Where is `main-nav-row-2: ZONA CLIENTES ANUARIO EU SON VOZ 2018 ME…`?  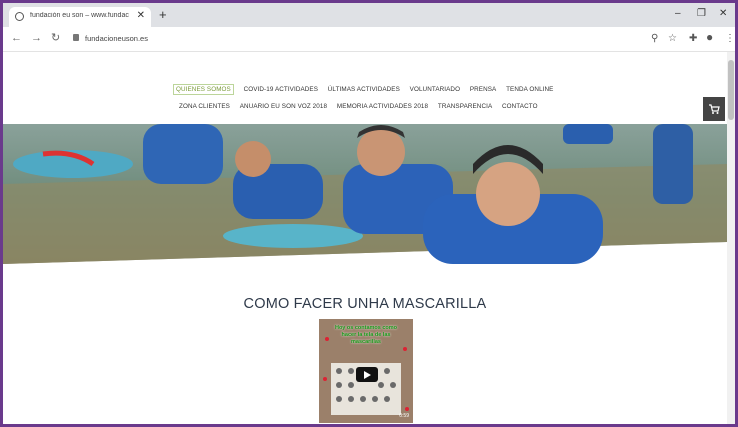 main-nav-row-2: ZONA CLIENTES ANUARIO EU SON VOZ 2018 ME… is located at coordinates (379, 106).